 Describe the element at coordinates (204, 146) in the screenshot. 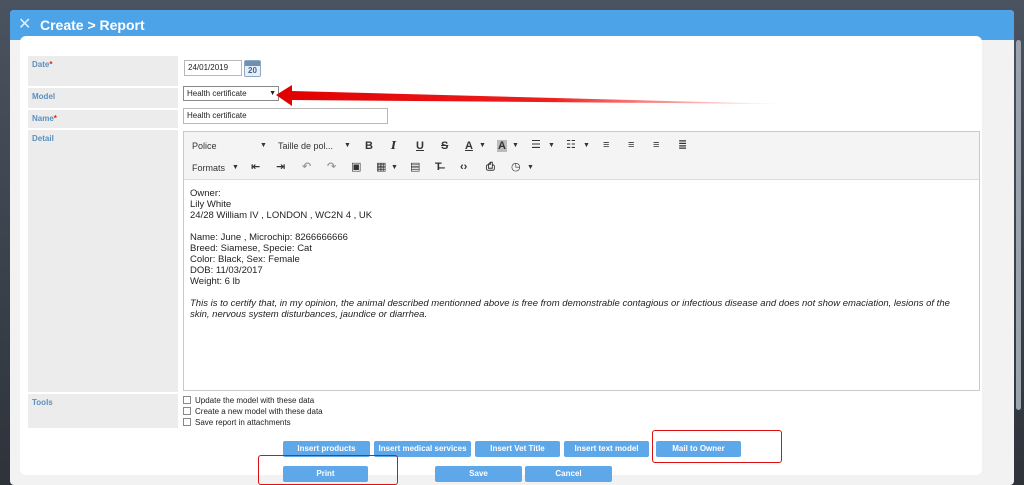

I see `font-family-dropdown: Police` at that location.